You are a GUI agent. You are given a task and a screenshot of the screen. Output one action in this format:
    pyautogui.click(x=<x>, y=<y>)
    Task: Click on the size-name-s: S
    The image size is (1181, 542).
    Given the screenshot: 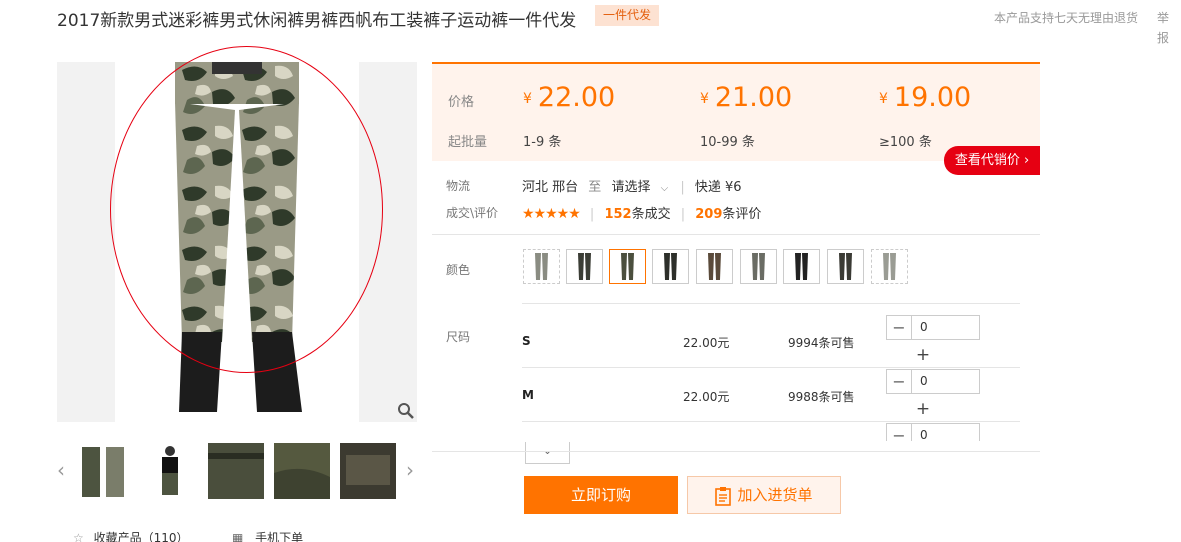 What is the action you would take?
    pyautogui.click(x=526, y=341)
    